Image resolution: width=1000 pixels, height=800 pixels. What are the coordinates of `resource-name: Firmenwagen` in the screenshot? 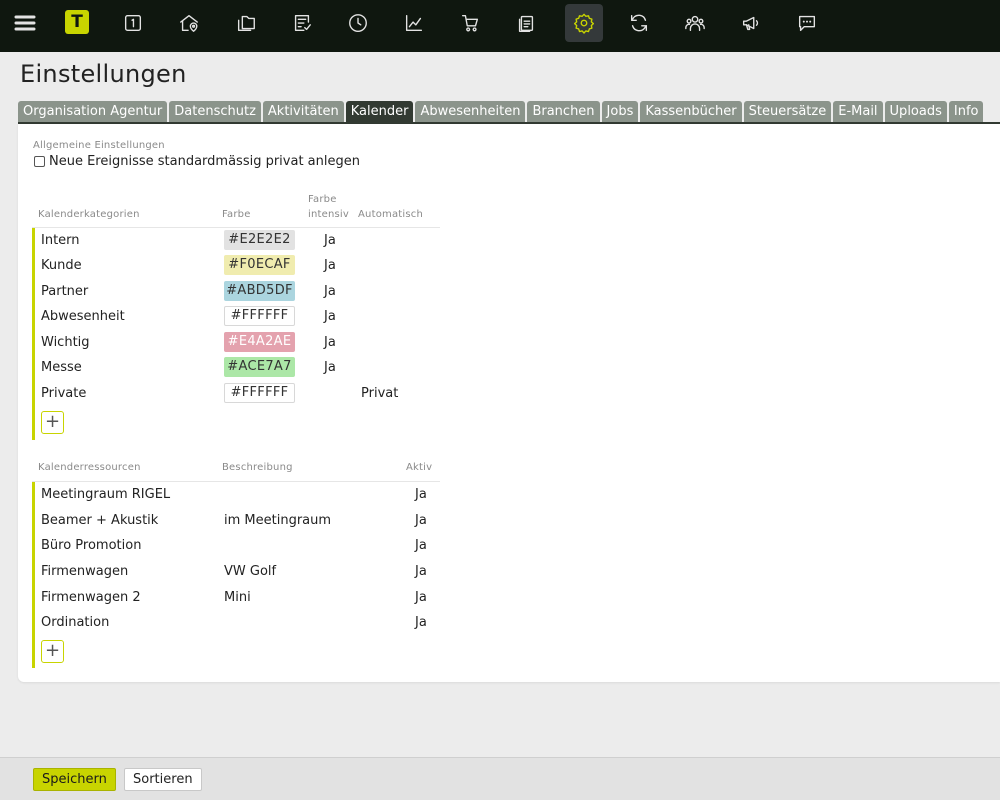 It's located at (85, 571).